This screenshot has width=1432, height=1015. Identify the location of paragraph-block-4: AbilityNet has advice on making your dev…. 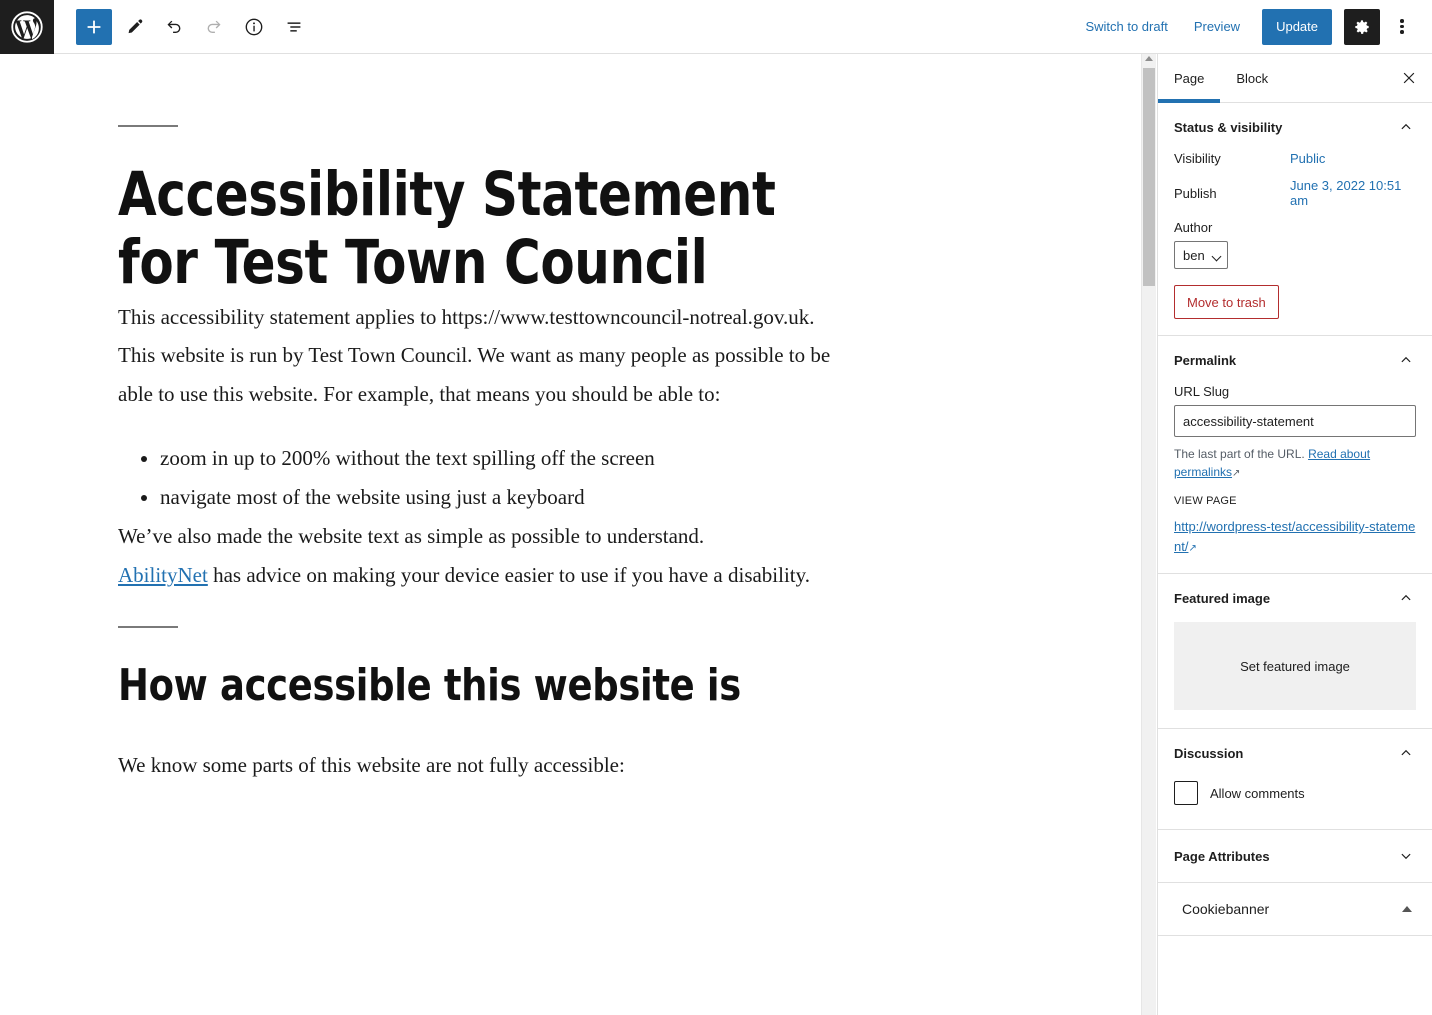
(488, 575).